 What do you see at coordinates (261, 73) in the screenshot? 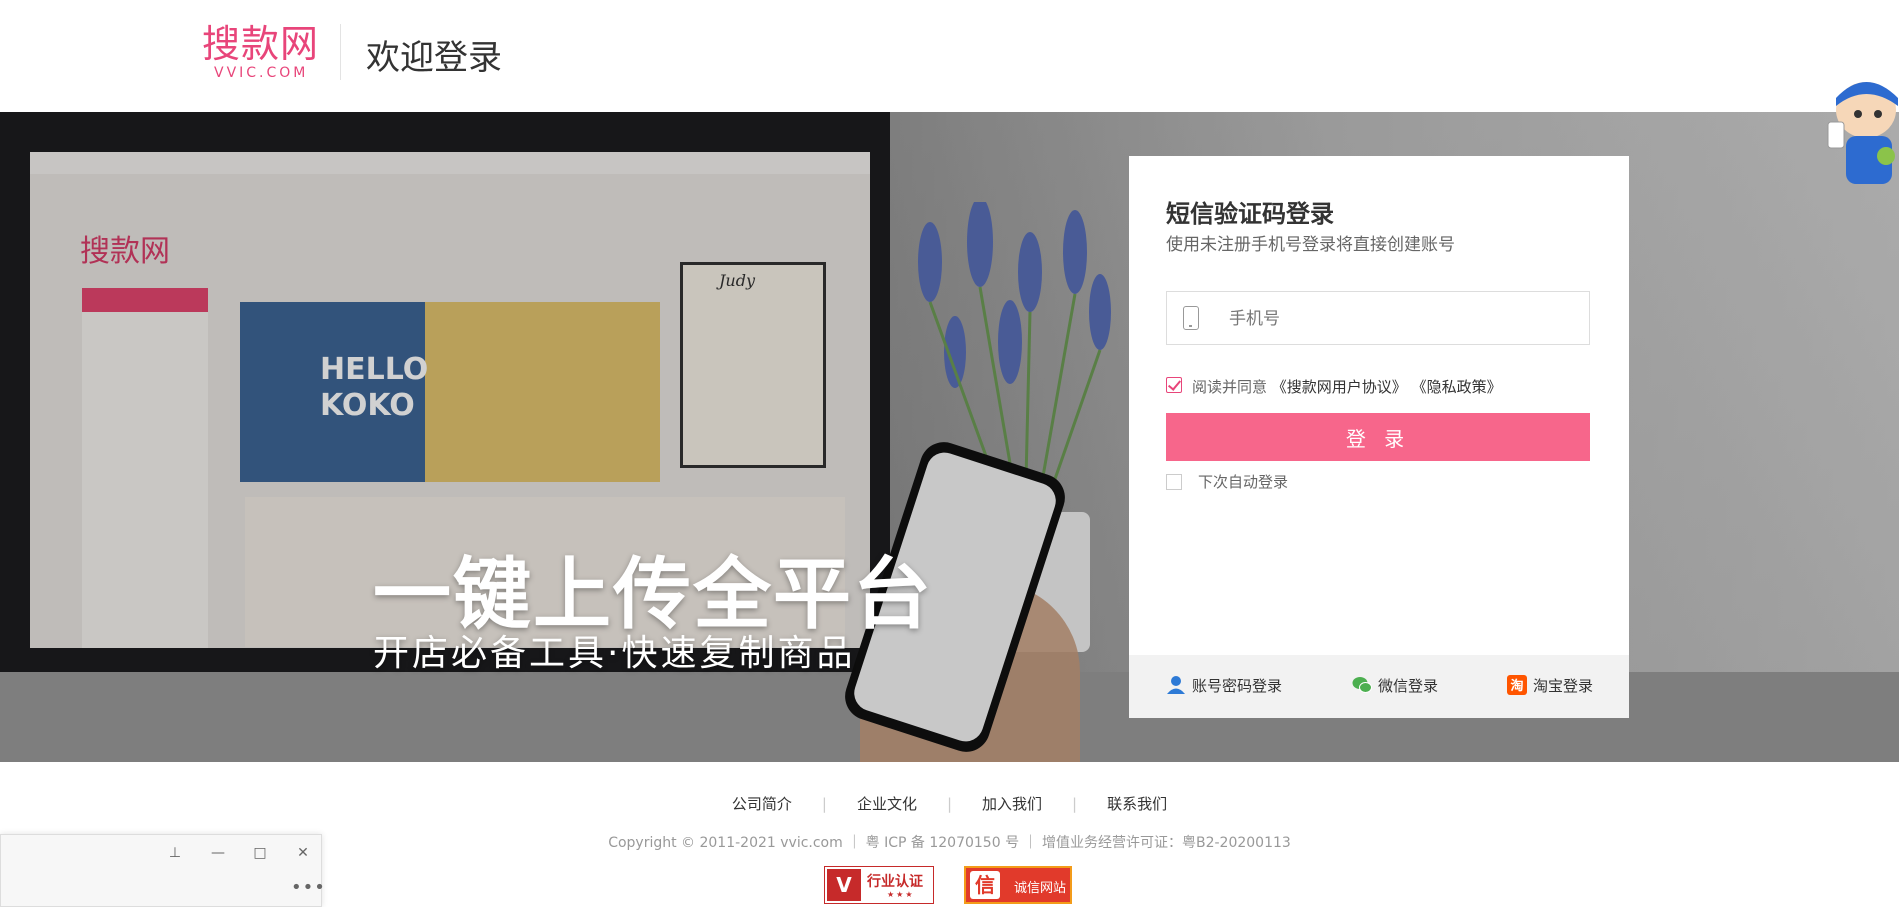
I see `logo-english: VVIC.COM` at bounding box center [261, 73].